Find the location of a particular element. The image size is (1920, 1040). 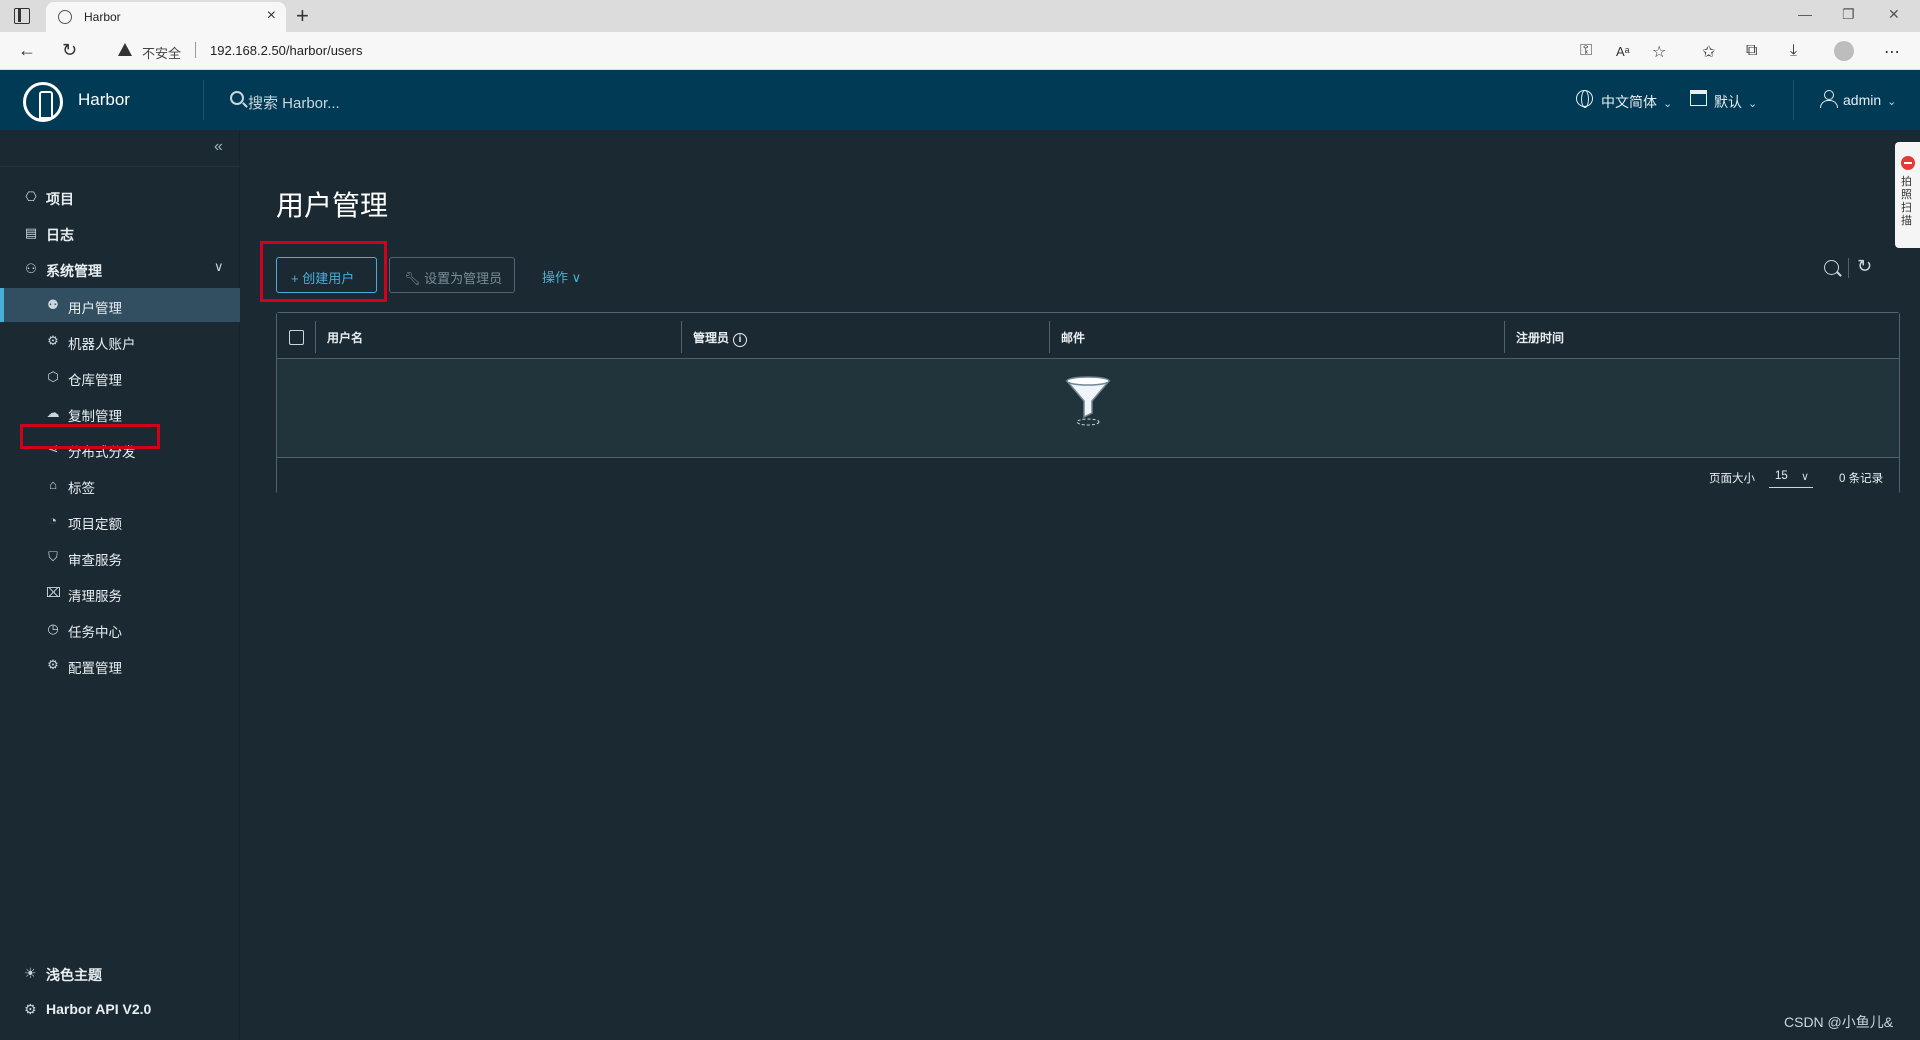

language-label: 中文简体 is located at coordinates (1629, 102).